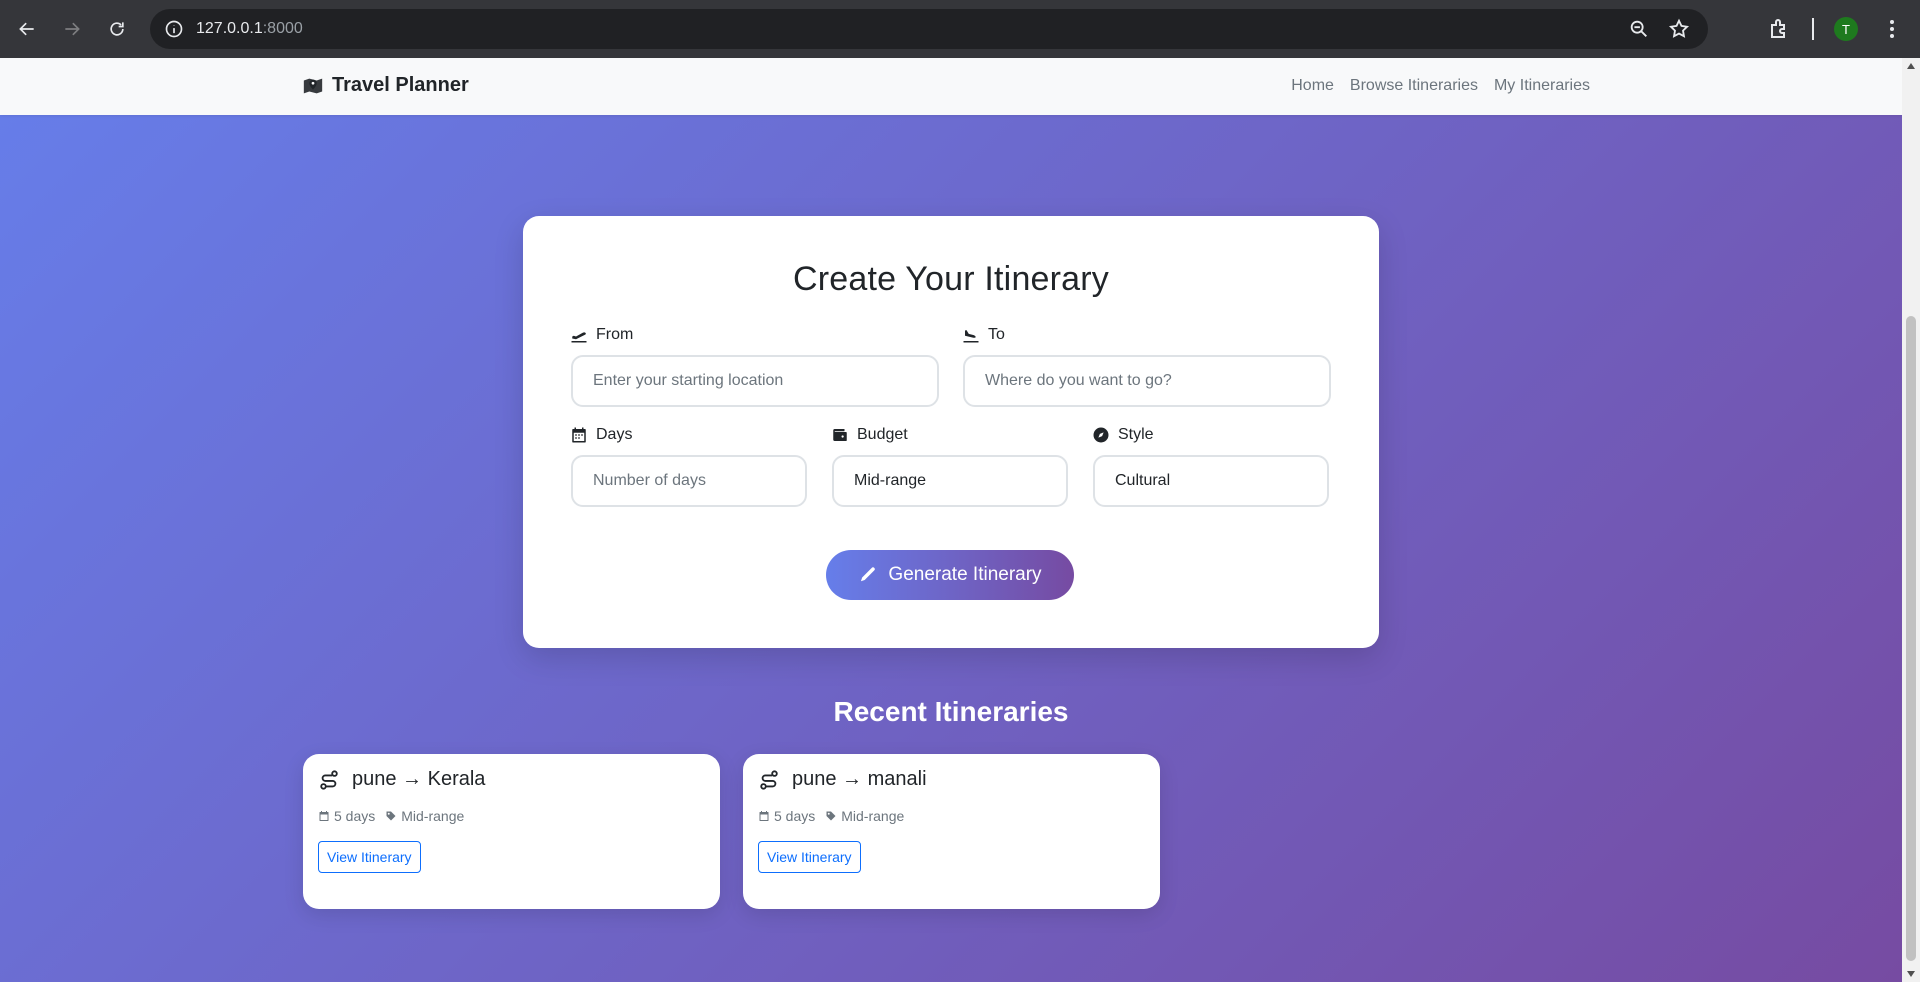 The height and width of the screenshot is (982, 1920). What do you see at coordinates (1679, 29) in the screenshot?
I see `bookmark-star-icon` at bounding box center [1679, 29].